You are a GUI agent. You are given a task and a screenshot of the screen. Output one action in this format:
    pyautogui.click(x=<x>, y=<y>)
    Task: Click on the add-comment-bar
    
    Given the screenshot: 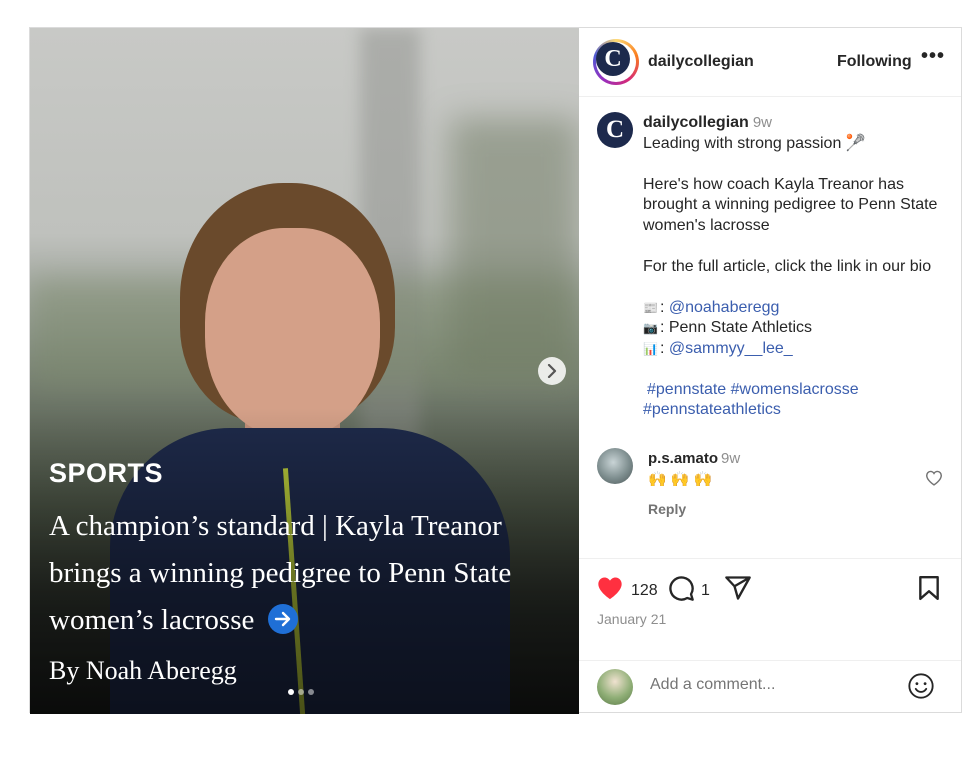 What is the action you would take?
    pyautogui.click(x=770, y=686)
    